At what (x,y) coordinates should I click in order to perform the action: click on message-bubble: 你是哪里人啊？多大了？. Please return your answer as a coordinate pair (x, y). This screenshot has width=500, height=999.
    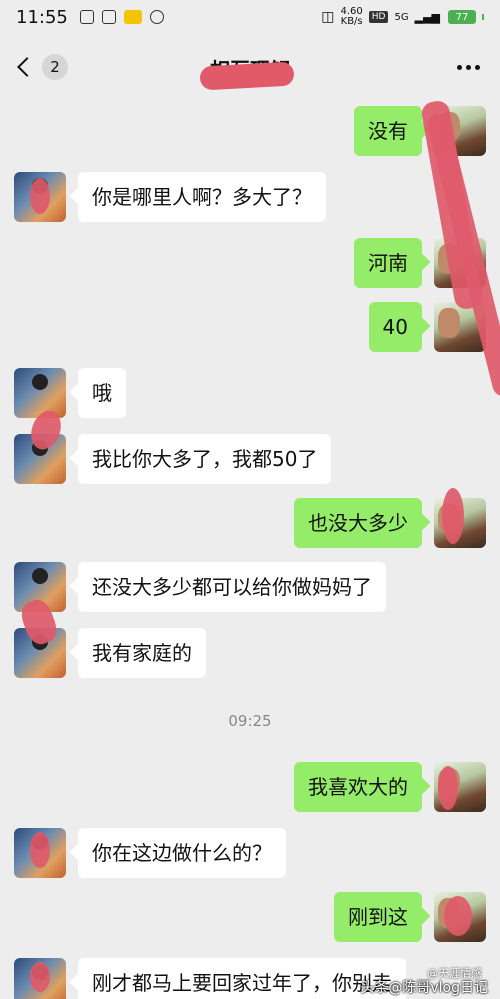
    Looking at the image, I should click on (202, 197).